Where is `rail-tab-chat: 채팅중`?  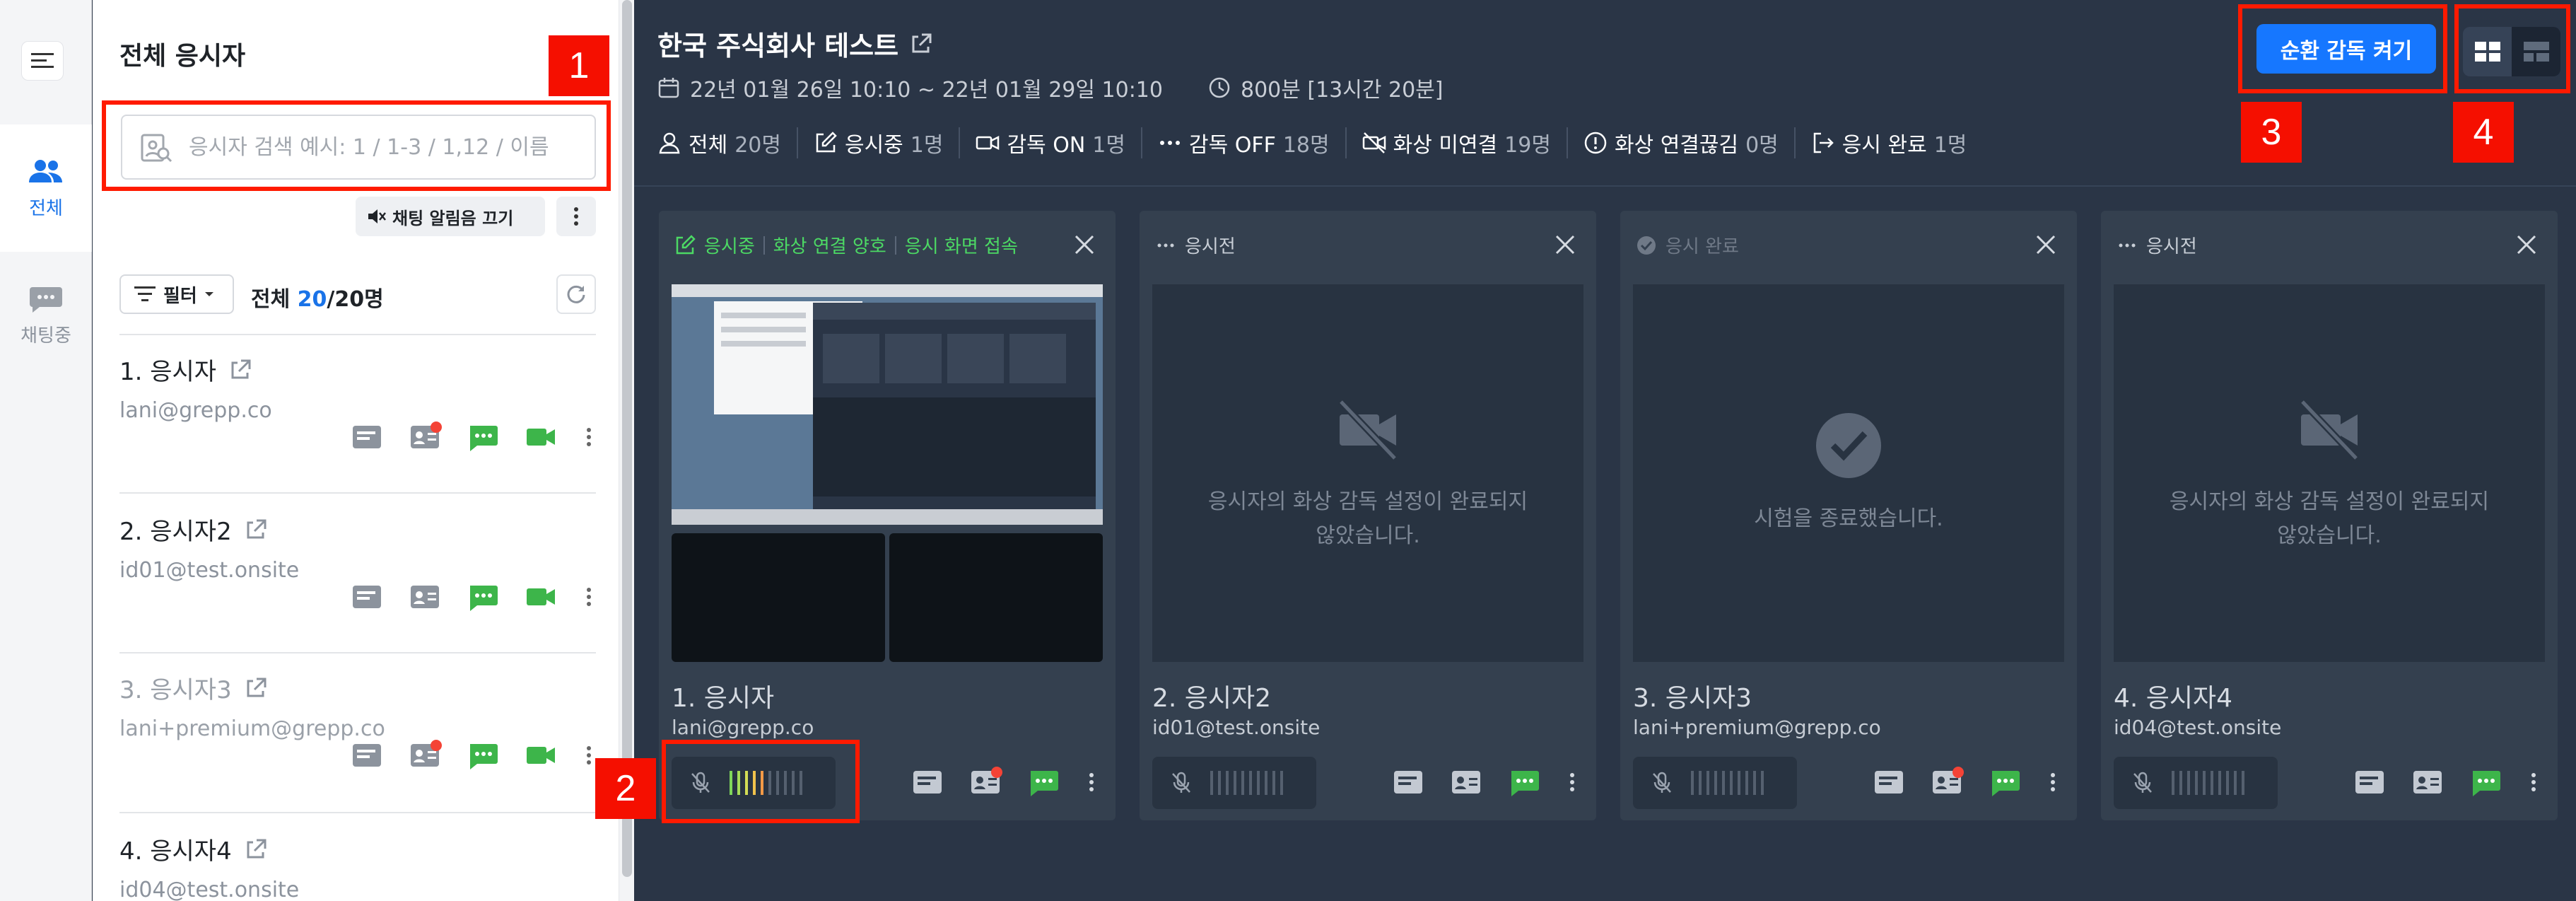 rail-tab-chat: 채팅중 is located at coordinates (46, 315).